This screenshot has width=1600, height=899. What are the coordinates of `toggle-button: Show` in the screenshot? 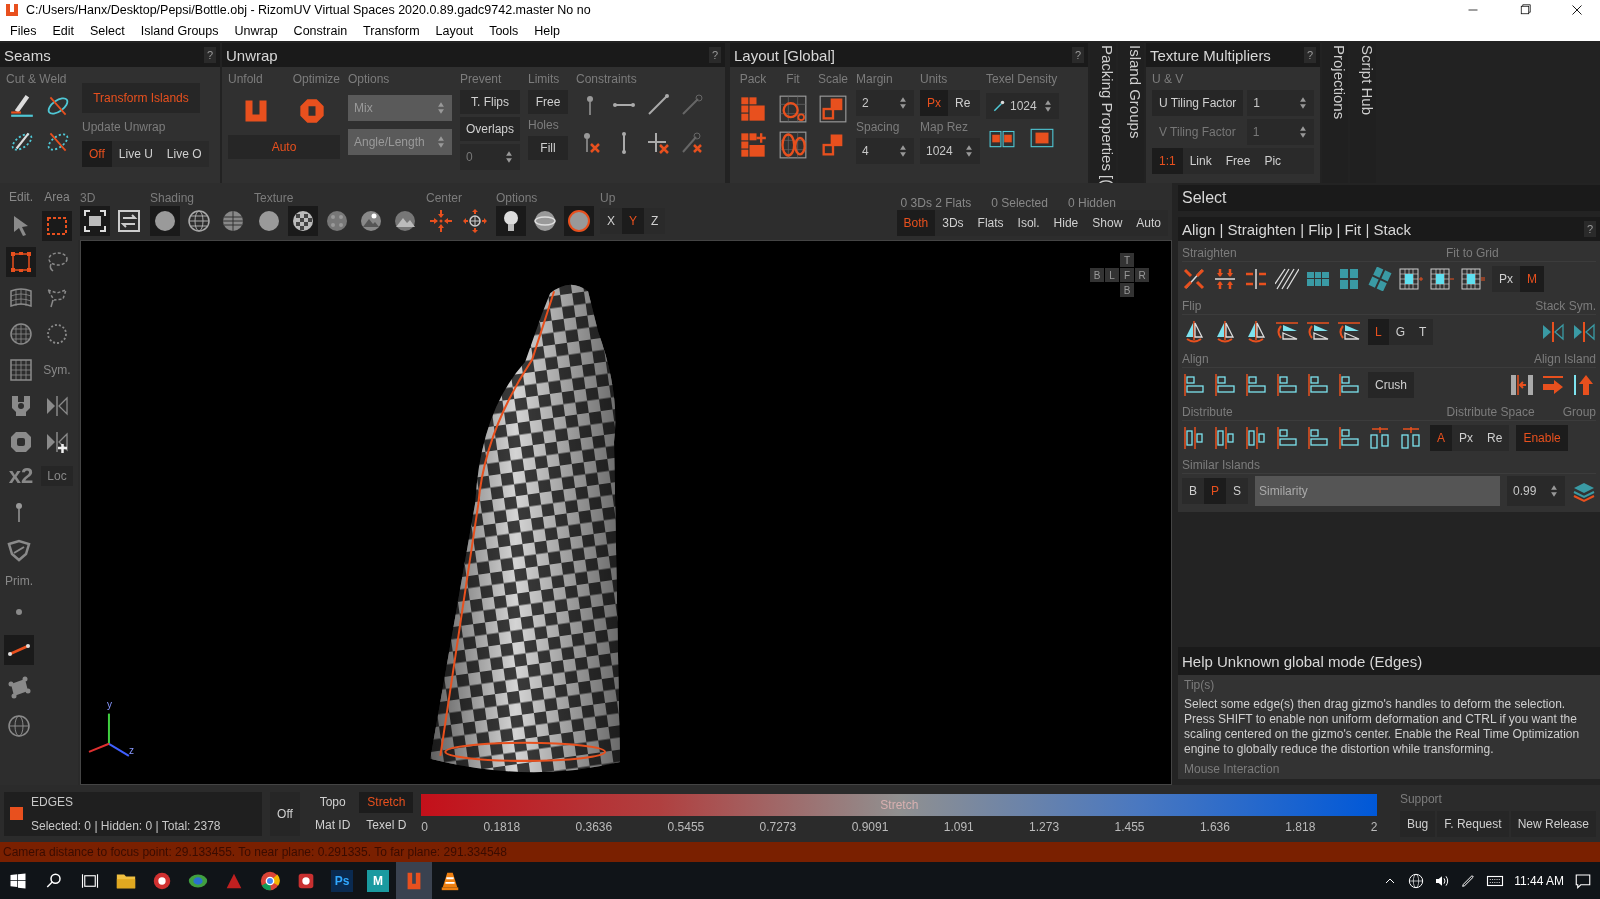 It's located at (1107, 223).